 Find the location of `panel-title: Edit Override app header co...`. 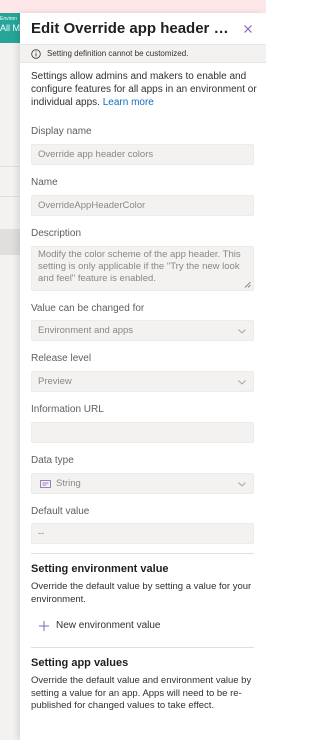

panel-title: Edit Override app header co... is located at coordinates (131, 28).